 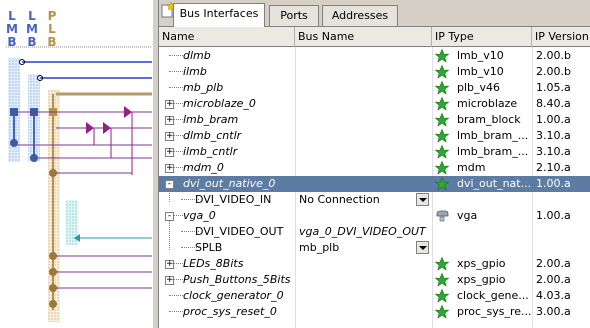 I want to click on table-row: + lmb_bram bram_block 1.00.a, so click(x=374, y=120).